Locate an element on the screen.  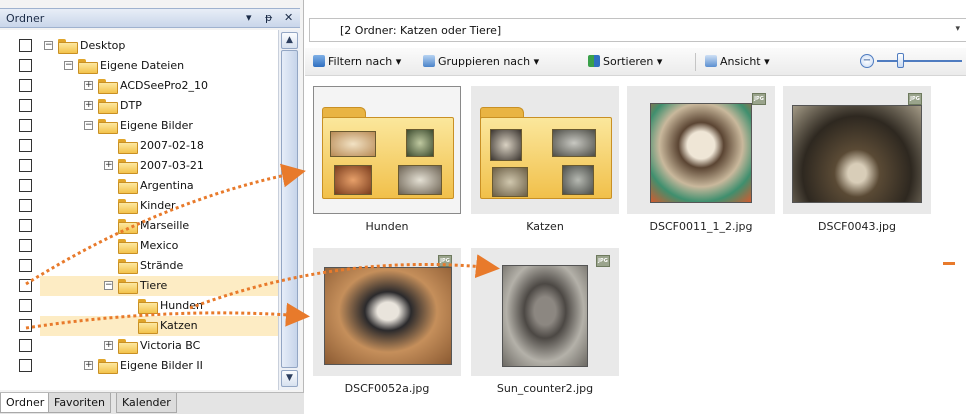
thumbnail-name: Hunden is located at coordinates (387, 226).